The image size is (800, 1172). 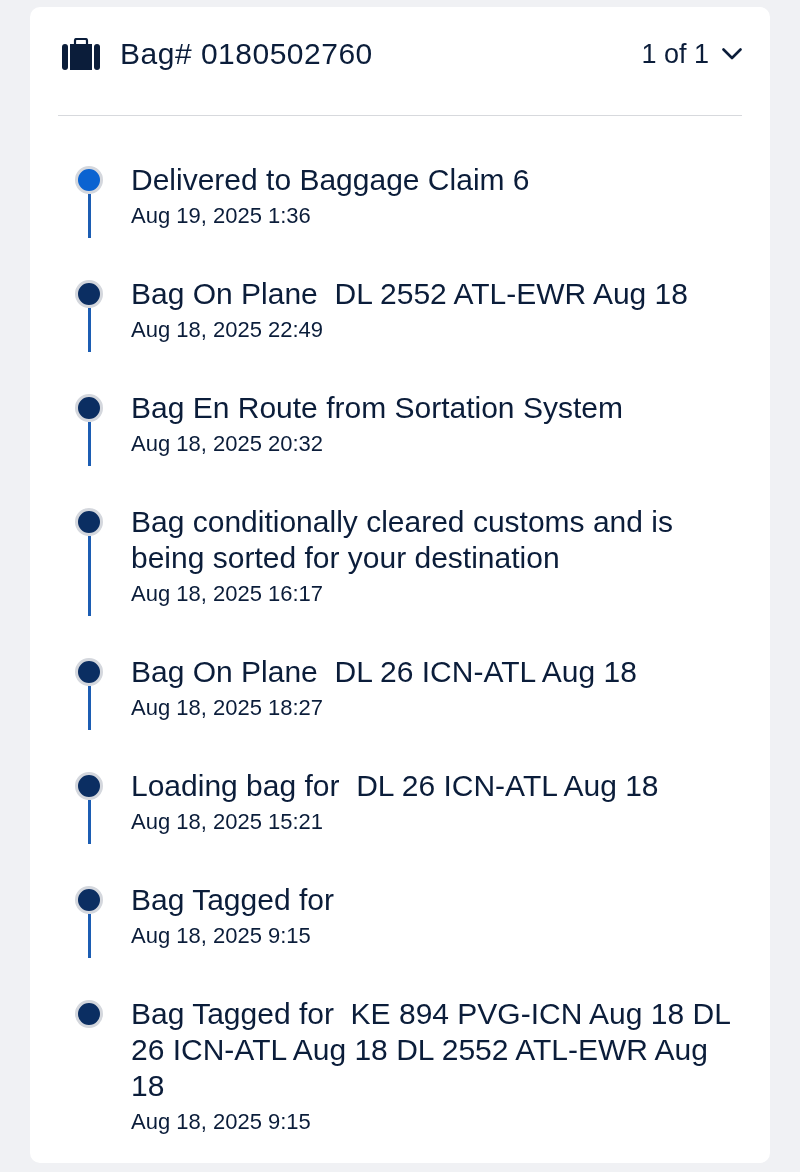 I want to click on chevron-down-icon, so click(x=732, y=54).